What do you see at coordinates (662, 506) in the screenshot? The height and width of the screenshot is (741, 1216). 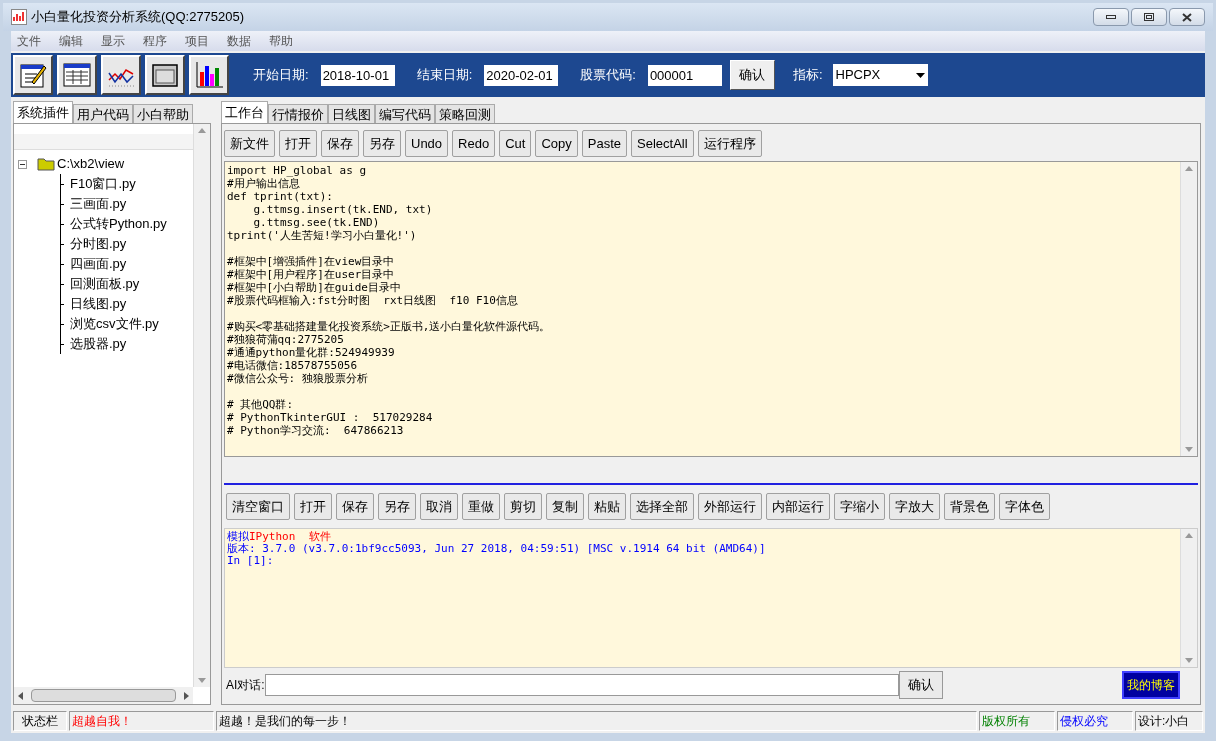 I see `toolbar-button: 选择全部` at bounding box center [662, 506].